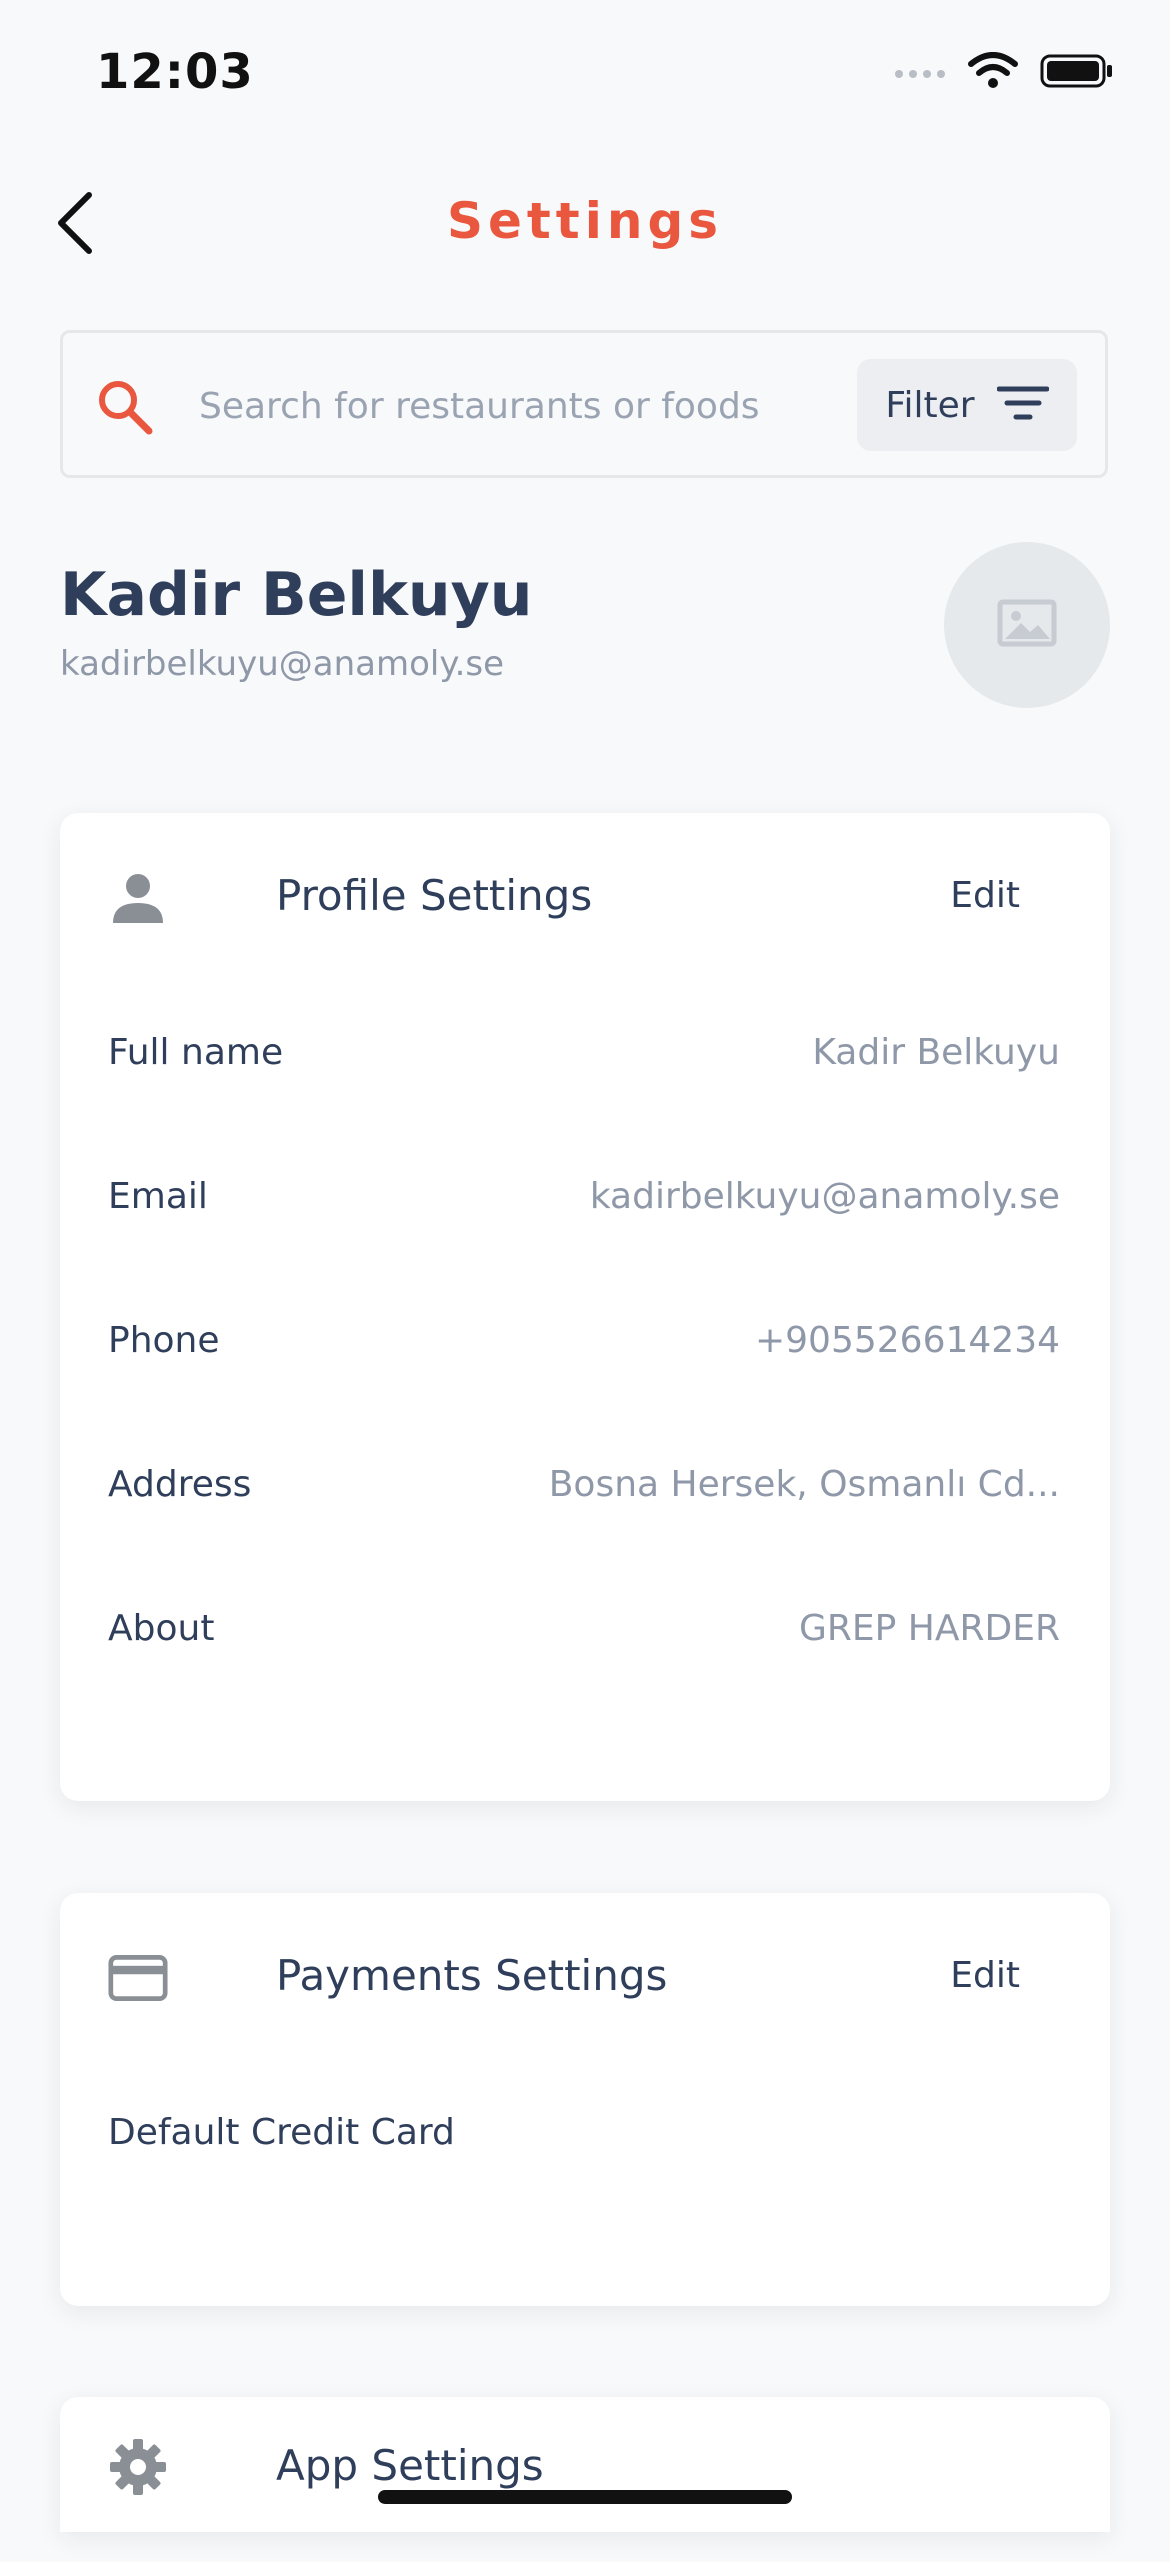 The height and width of the screenshot is (2562, 1170). I want to click on person-icon, so click(138, 898).